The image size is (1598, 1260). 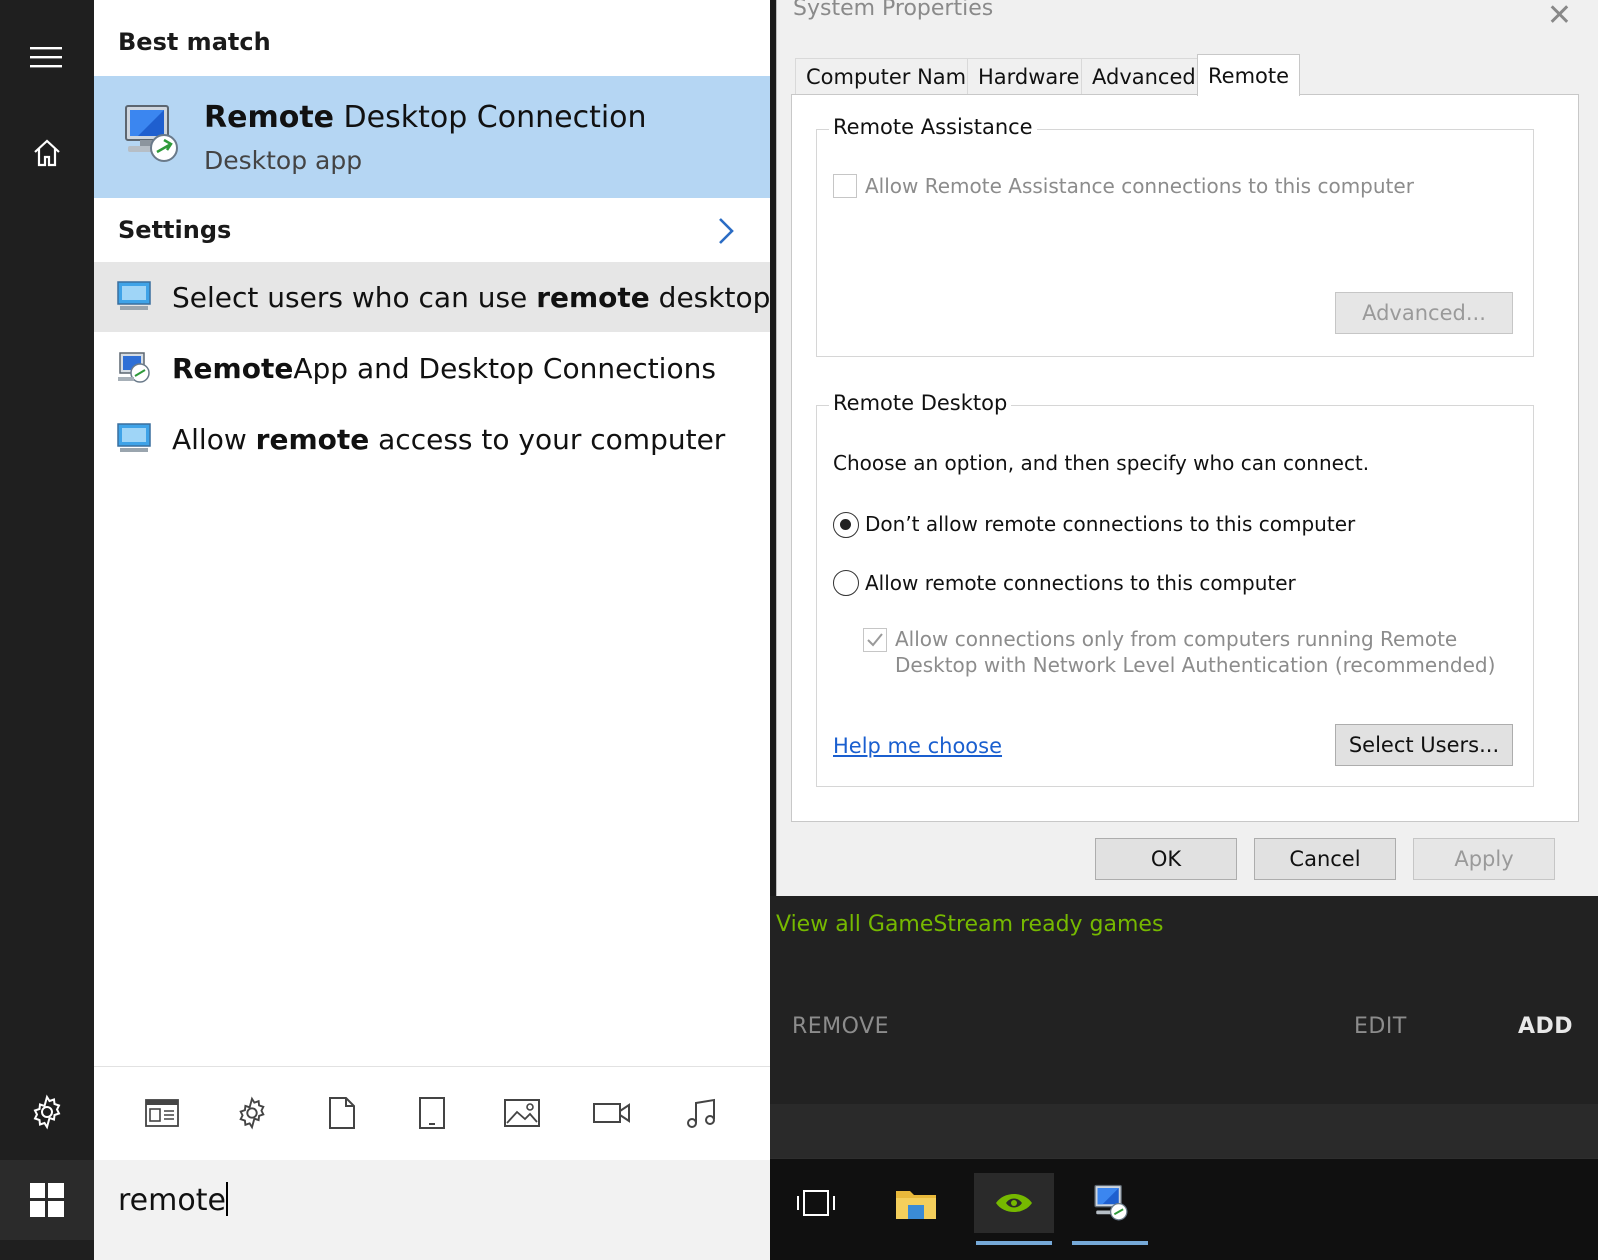 I want to click on best-match-result: Remote Desktop Connection Desktop app, so click(x=432, y=137).